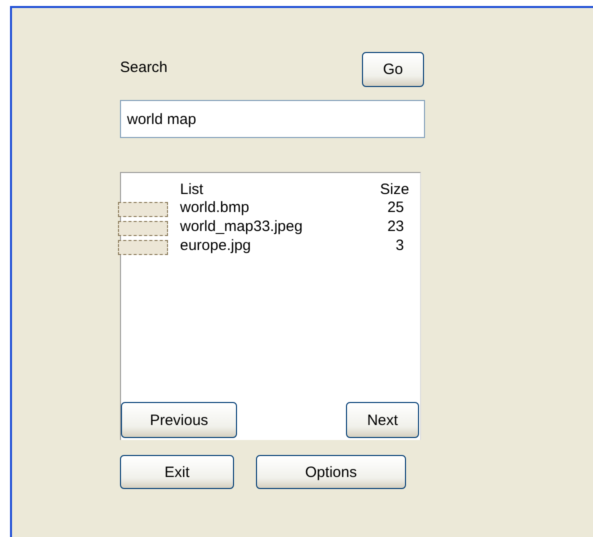 The width and height of the screenshot is (593, 537). Describe the element at coordinates (274, 246) in the screenshot. I see `file-name: europe.jpg` at that location.